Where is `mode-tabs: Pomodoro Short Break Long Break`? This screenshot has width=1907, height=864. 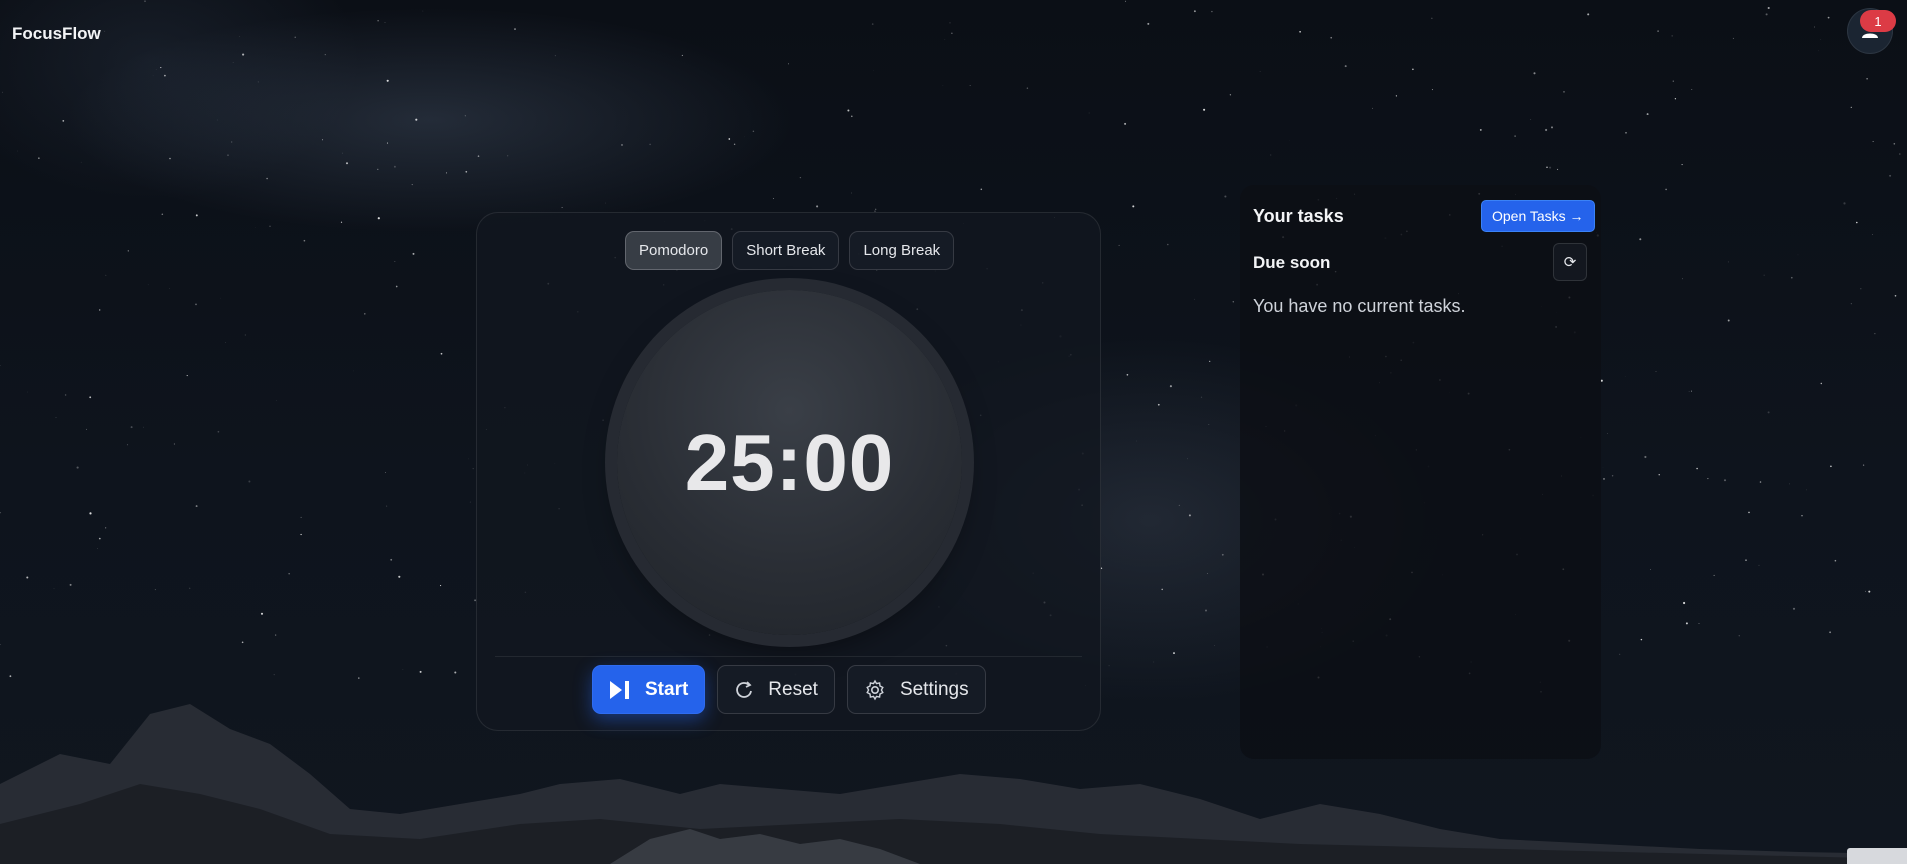
mode-tabs: Pomodoro Short Break Long Break is located at coordinates (790, 250).